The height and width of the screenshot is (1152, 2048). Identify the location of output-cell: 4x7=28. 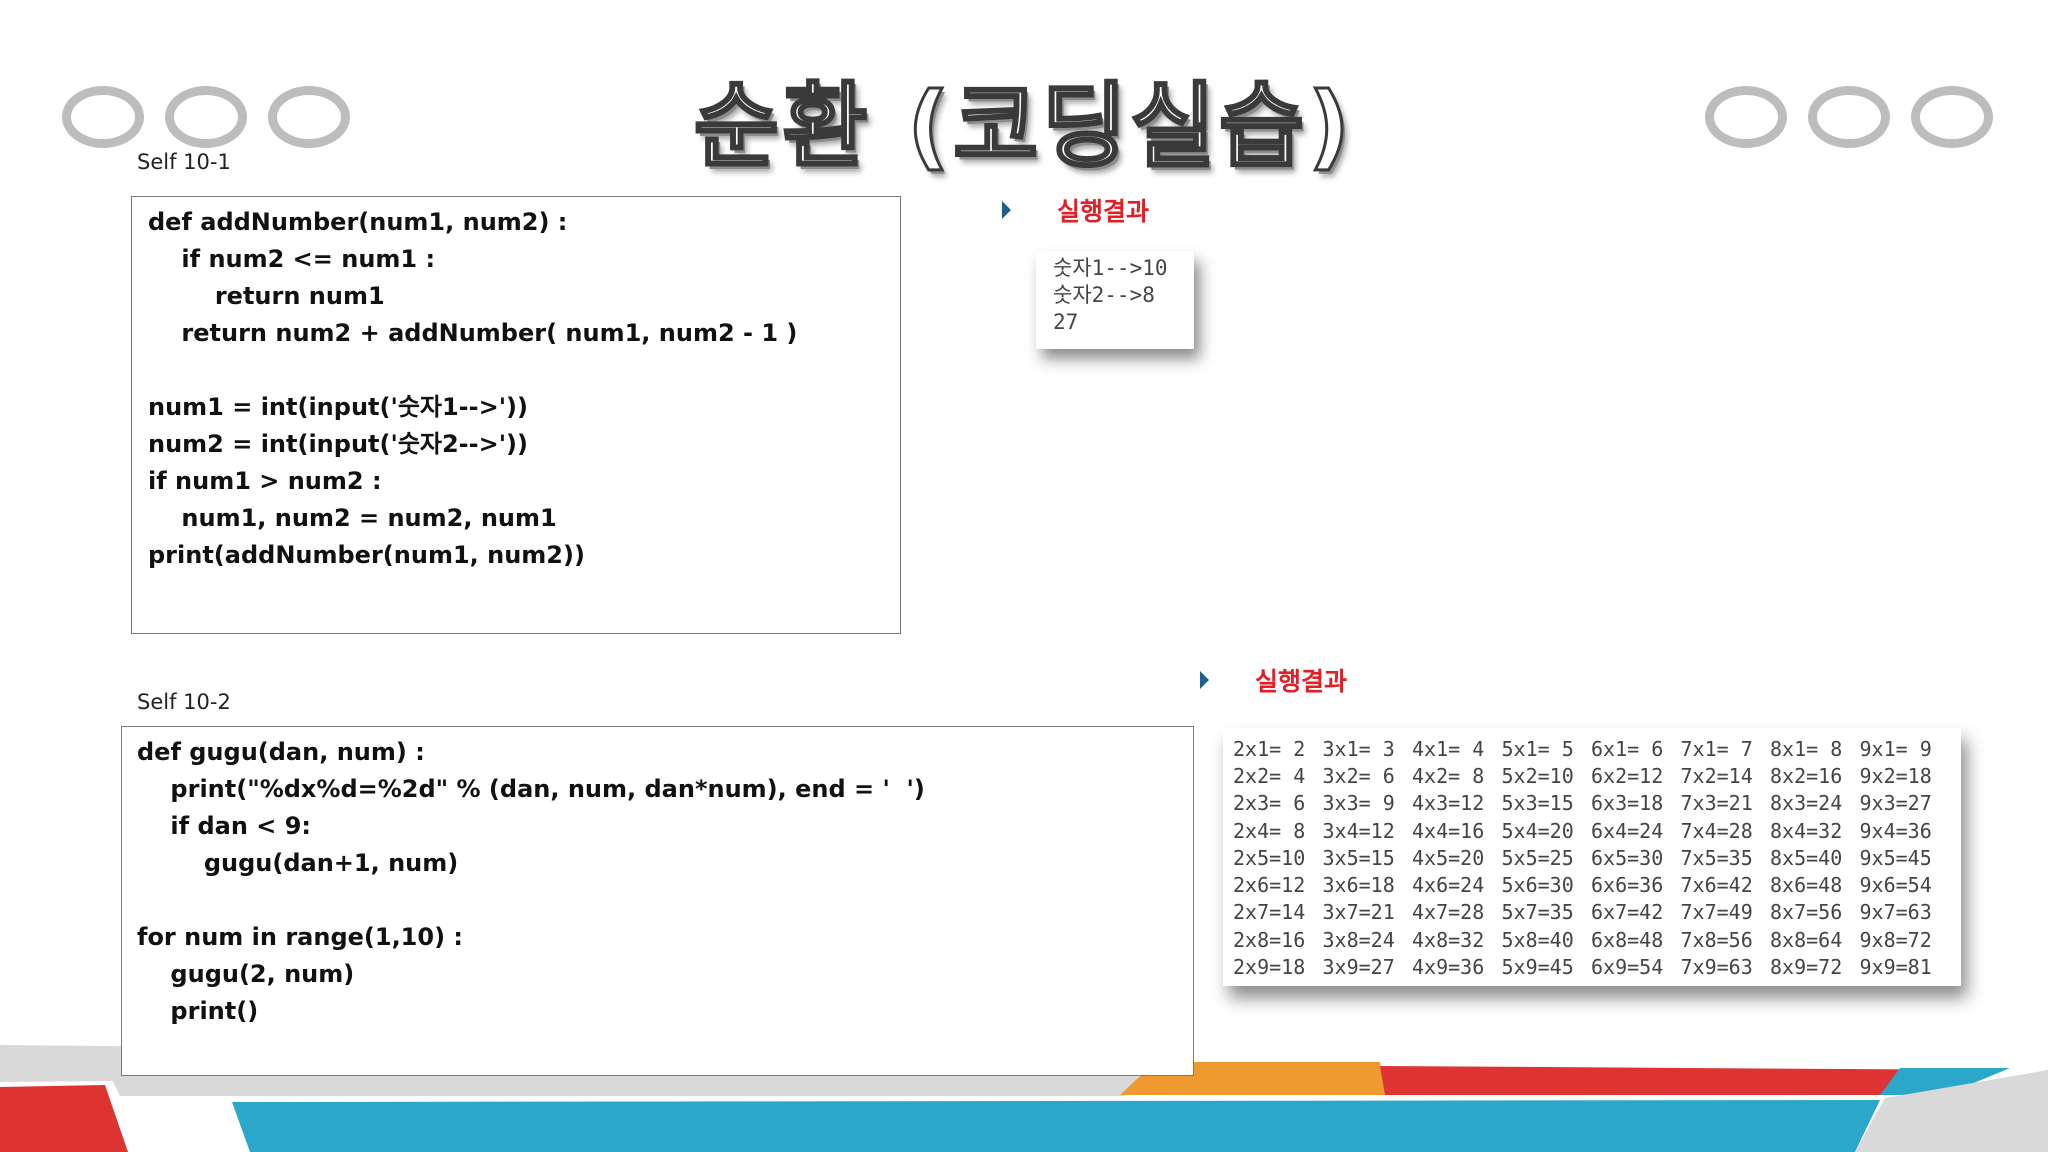
(1448, 912).